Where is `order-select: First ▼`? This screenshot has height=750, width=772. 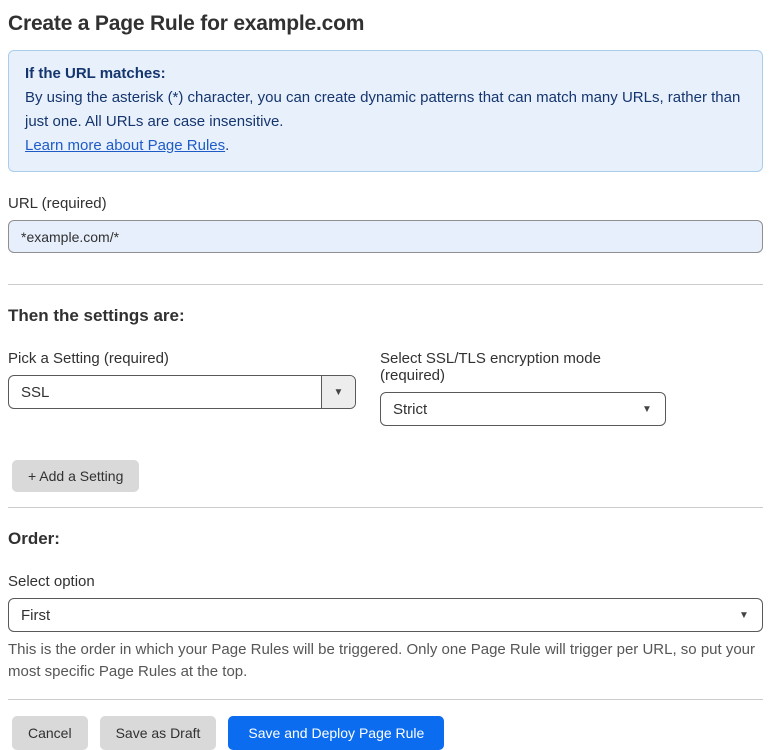 order-select: First ▼ is located at coordinates (385, 615).